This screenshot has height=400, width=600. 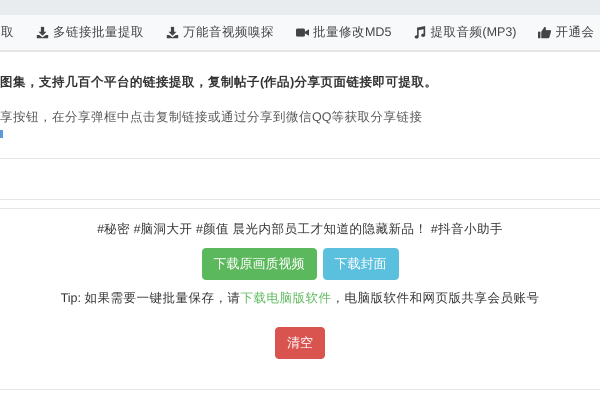 I want to click on nav-label: 开通会, so click(x=574, y=32).